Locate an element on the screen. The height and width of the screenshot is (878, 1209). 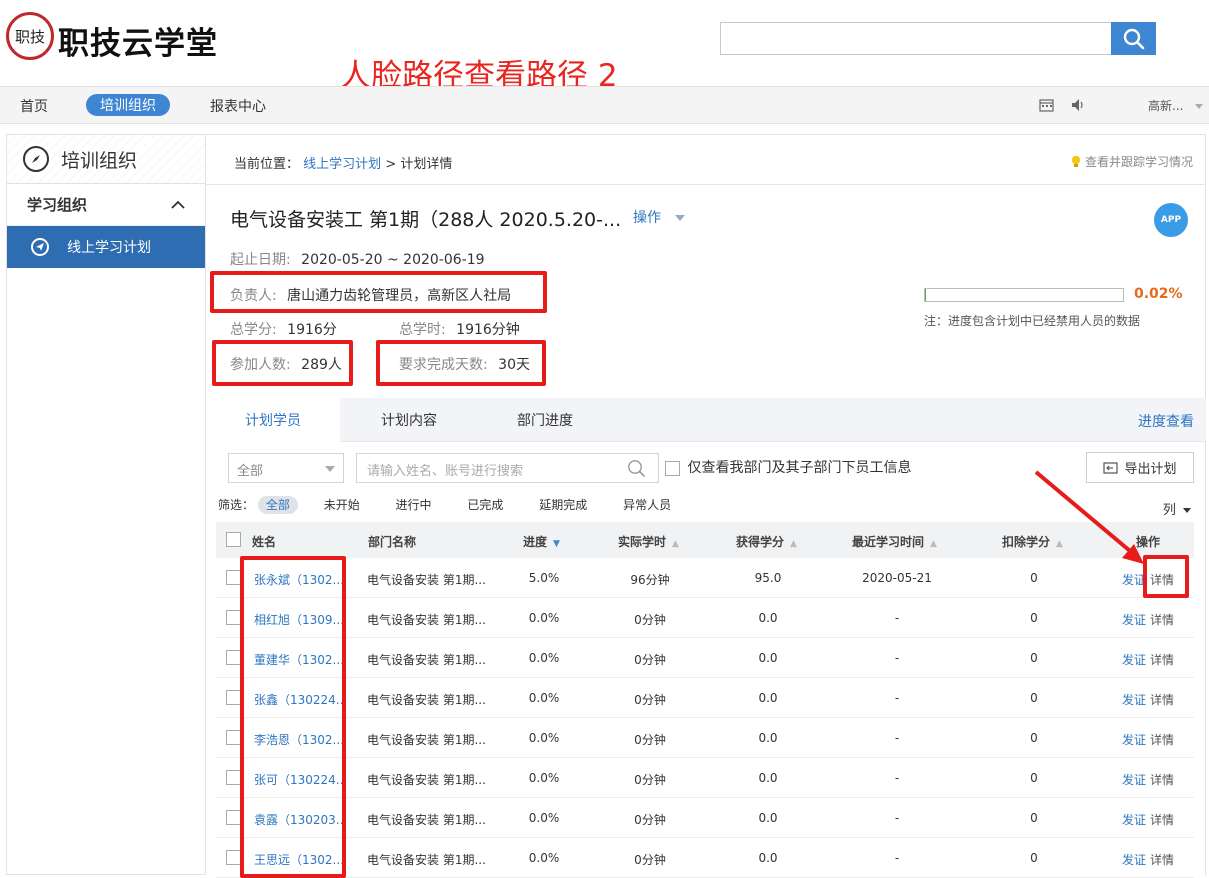
logo-text: 职技云学堂 is located at coordinates (138, 40).